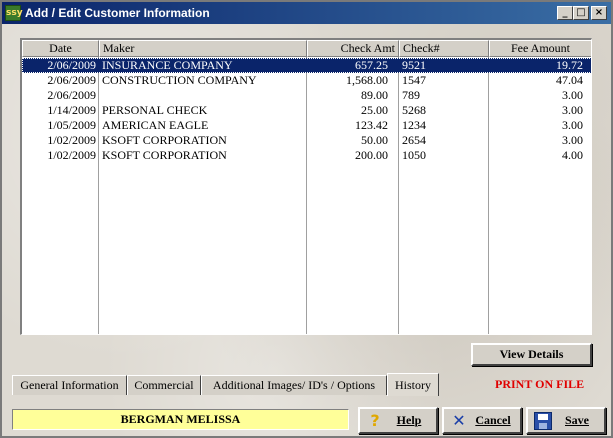 This screenshot has height=438, width=613. What do you see at coordinates (371, 155) in the screenshot?
I see `cell-check-amt: 200.00` at bounding box center [371, 155].